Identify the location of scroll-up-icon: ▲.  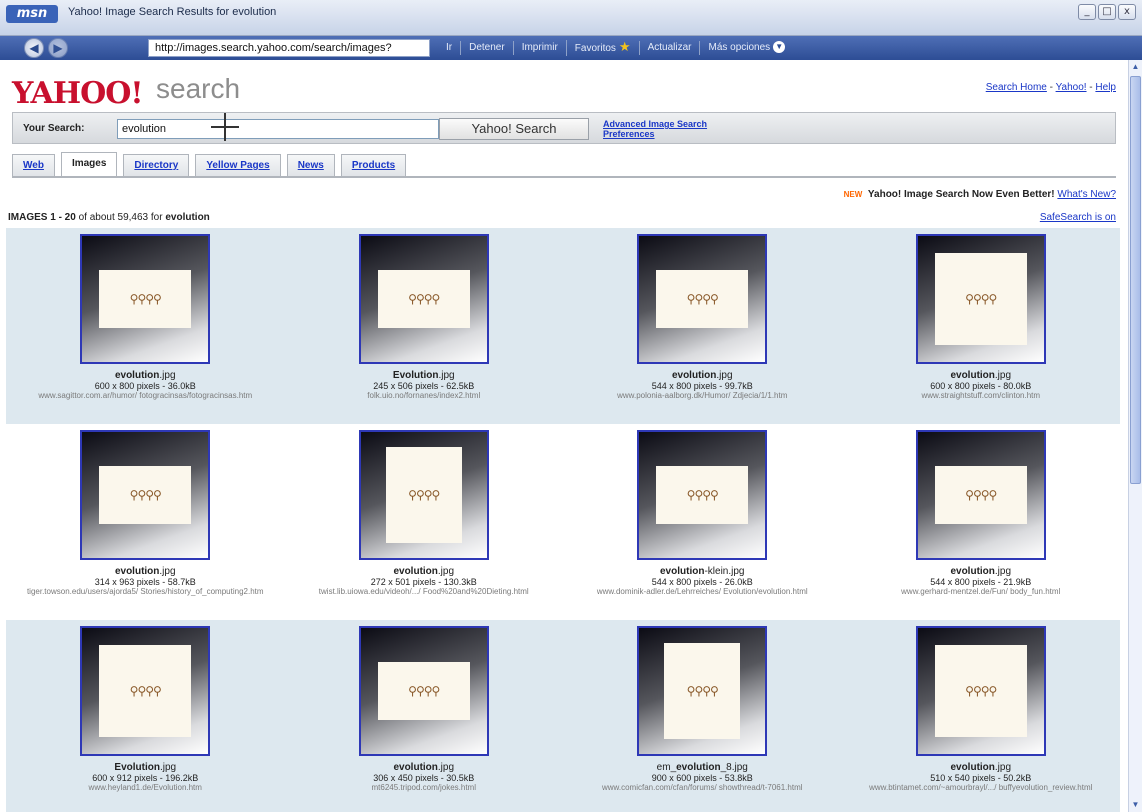
(1135, 67).